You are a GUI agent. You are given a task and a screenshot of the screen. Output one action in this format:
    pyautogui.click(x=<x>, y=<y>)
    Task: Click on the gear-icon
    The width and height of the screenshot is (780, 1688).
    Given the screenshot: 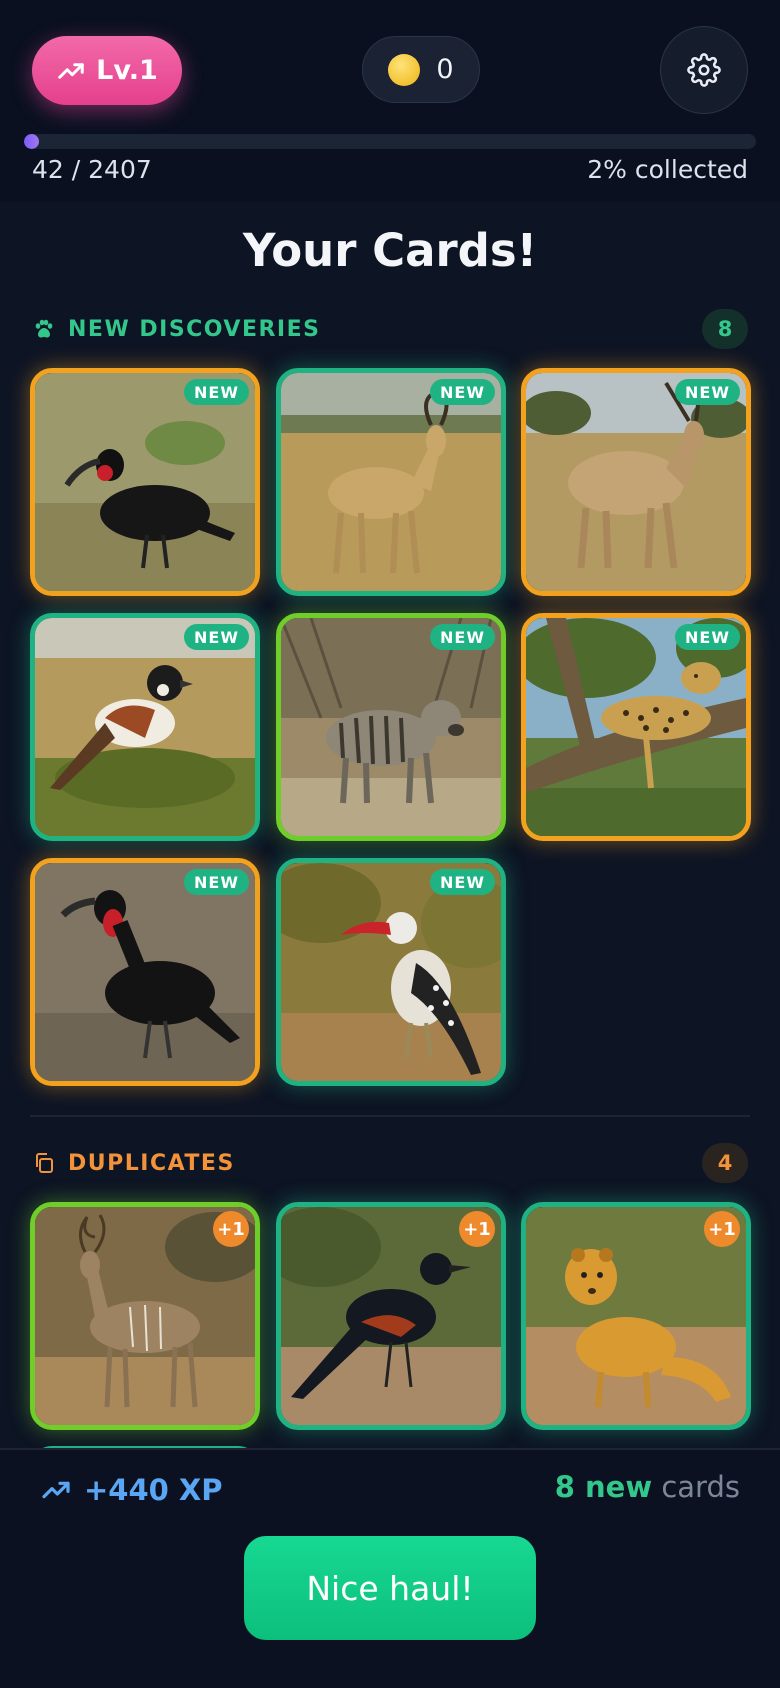 What is the action you would take?
    pyautogui.click(x=704, y=70)
    